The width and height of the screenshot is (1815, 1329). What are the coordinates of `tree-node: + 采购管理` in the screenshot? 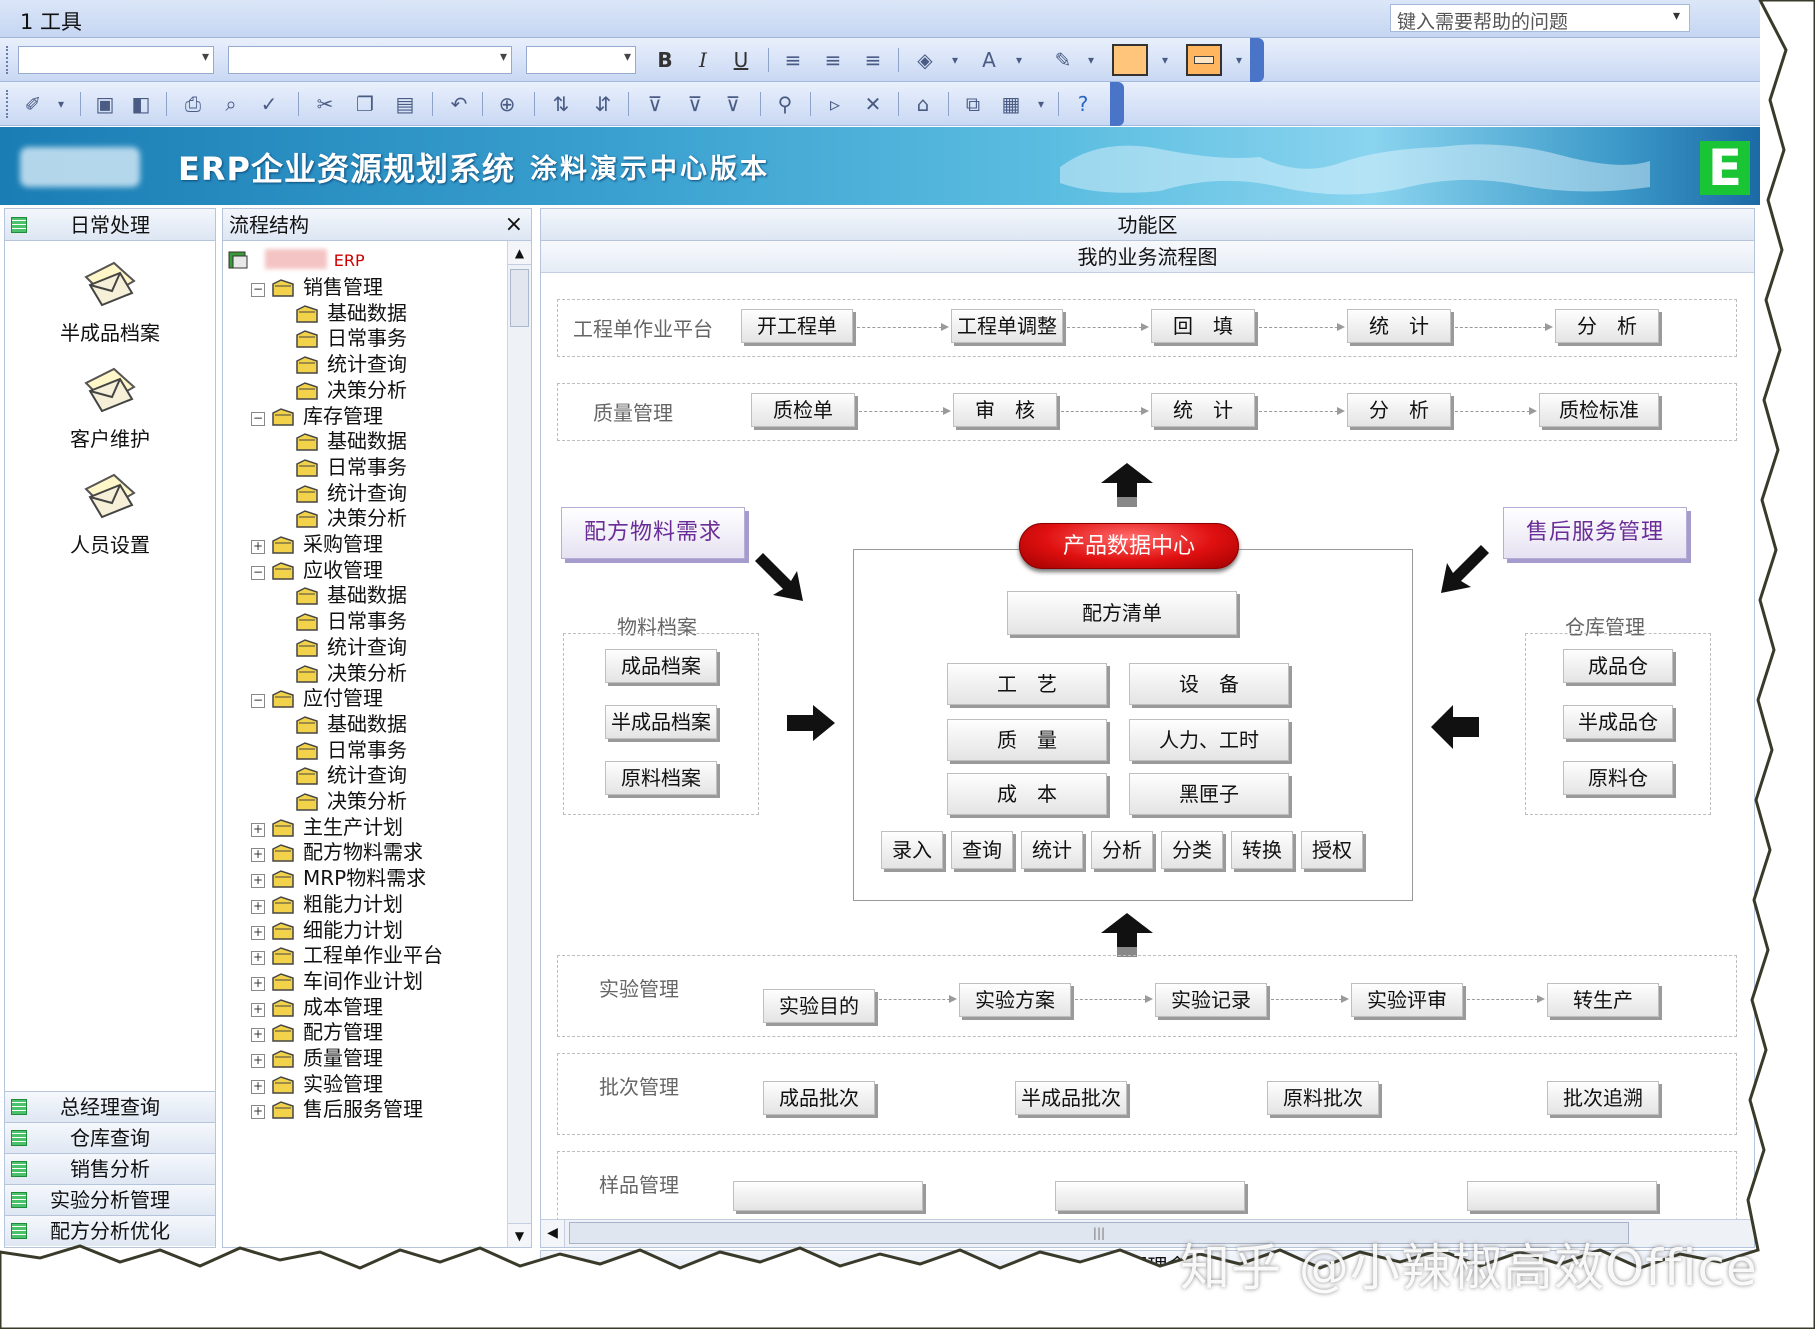 It's located at (317, 544).